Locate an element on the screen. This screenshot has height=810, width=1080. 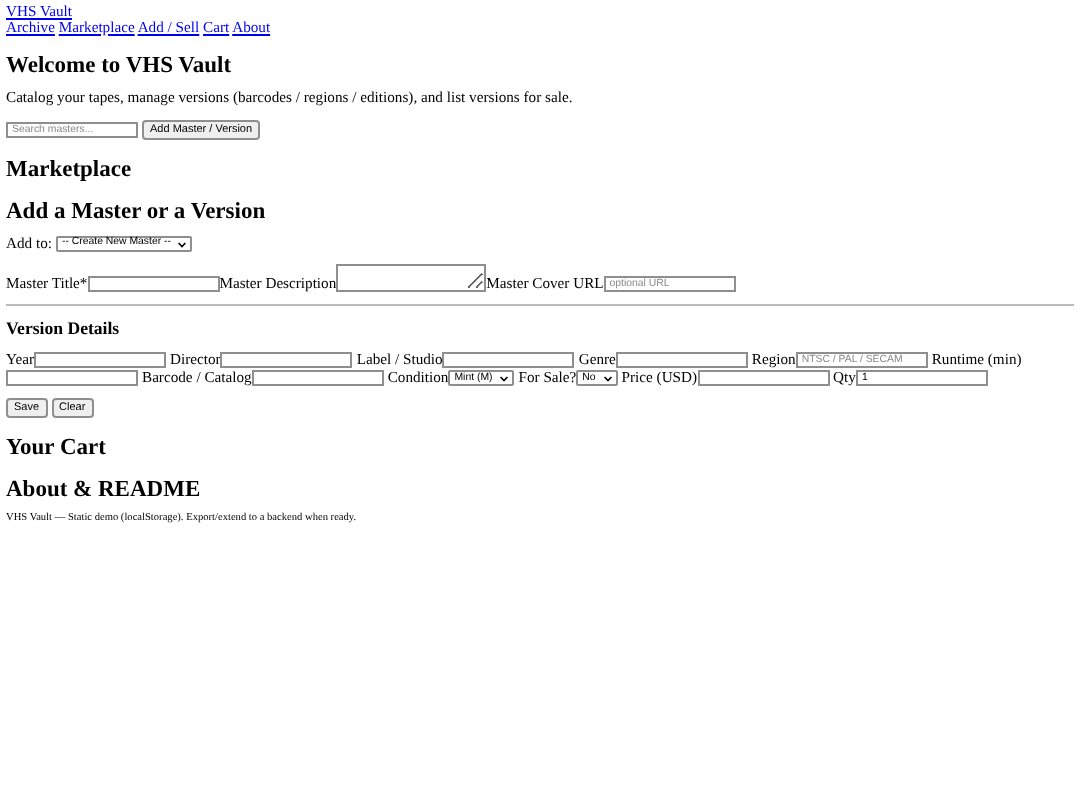
about-heading: About & README is located at coordinates (104, 490).